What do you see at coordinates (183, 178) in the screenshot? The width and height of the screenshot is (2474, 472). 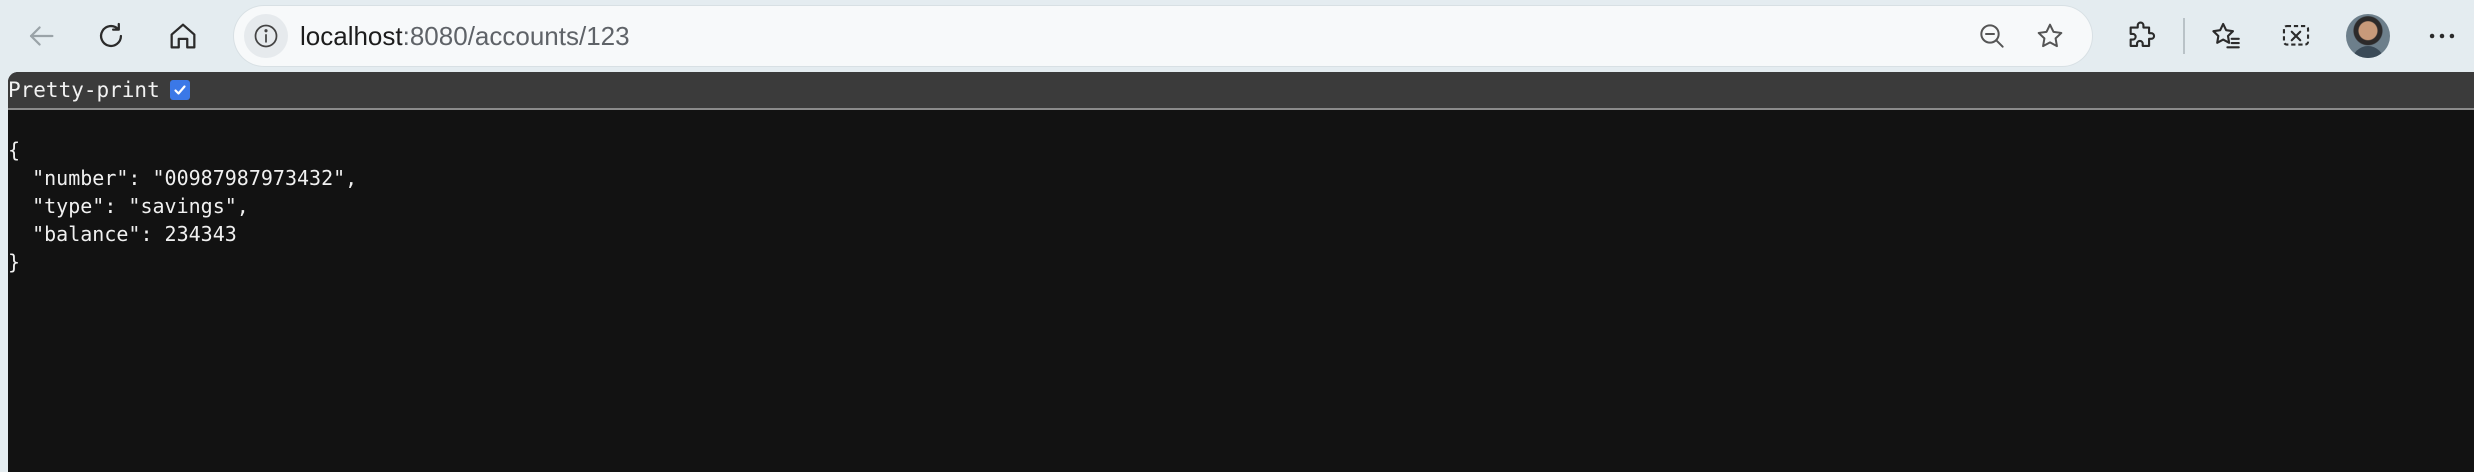 I see `json-line: "number": "00987987973432",` at bounding box center [183, 178].